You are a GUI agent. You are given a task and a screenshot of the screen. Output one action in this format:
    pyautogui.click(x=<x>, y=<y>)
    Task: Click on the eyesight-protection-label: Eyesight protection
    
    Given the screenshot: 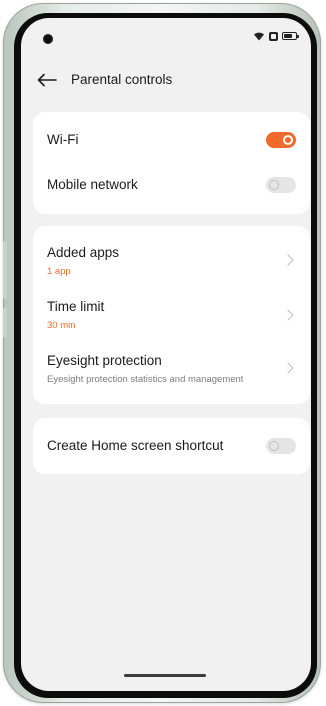 What is the action you would take?
    pyautogui.click(x=104, y=360)
    